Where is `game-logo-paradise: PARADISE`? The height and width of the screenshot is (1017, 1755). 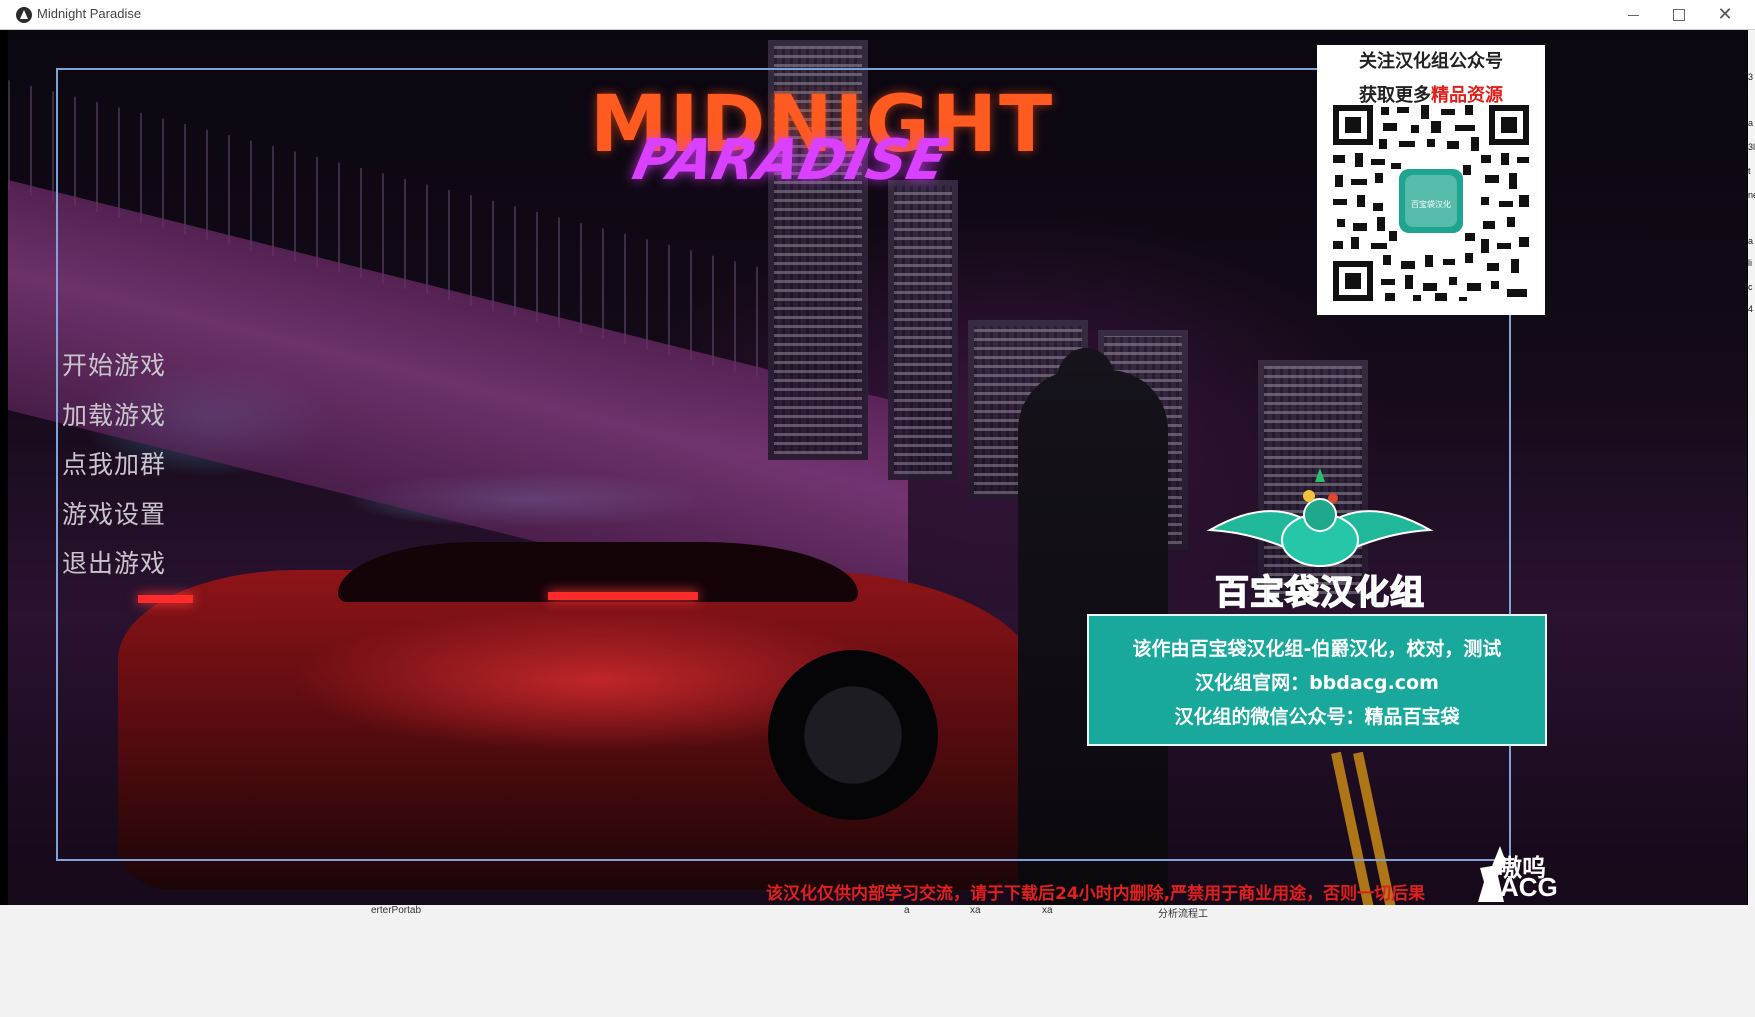
game-logo-paradise: PARADISE is located at coordinates (790, 160).